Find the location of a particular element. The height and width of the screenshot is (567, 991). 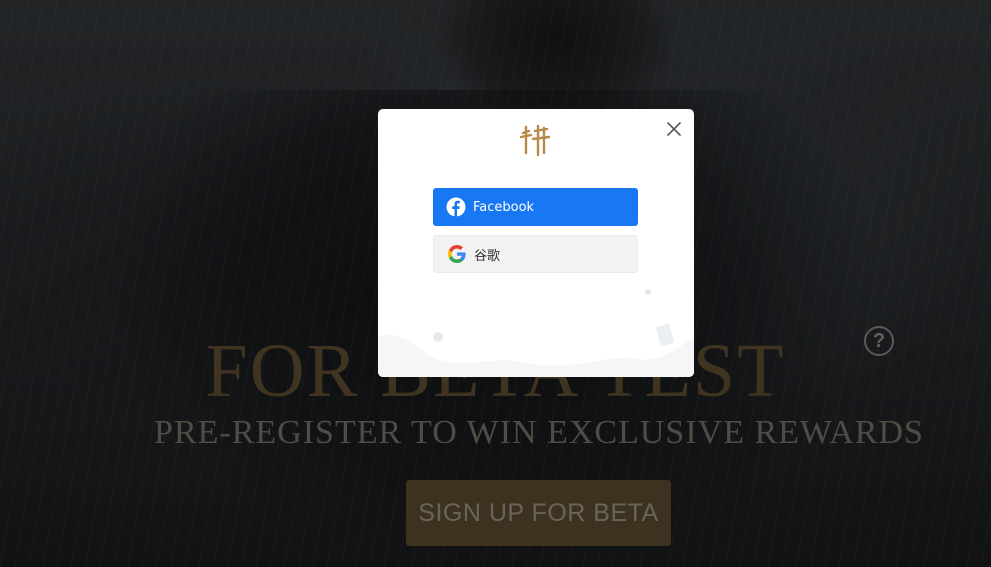

game-logo-icon is located at coordinates (535, 140).